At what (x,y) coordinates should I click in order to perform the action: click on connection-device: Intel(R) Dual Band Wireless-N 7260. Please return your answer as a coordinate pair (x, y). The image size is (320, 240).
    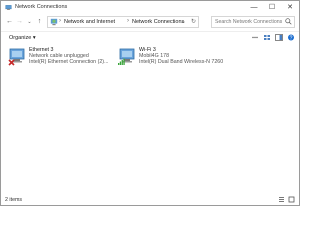
    Looking at the image, I should click on (181, 62).